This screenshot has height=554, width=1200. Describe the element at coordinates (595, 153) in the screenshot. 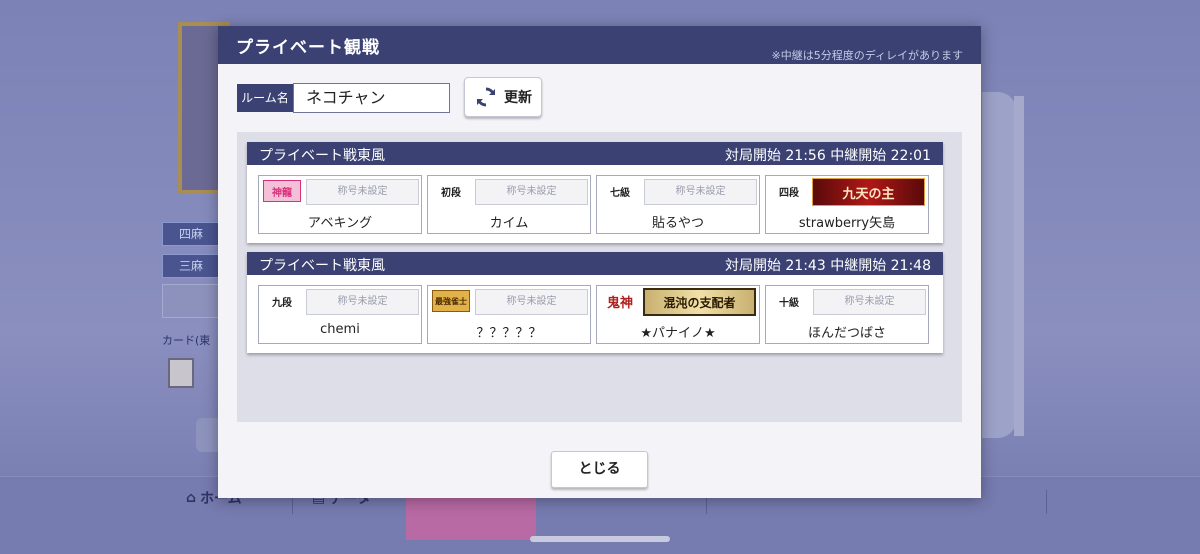

I see `match-header: プライベート戦東風 対局開始 21:56 中継開始 22:01` at that location.